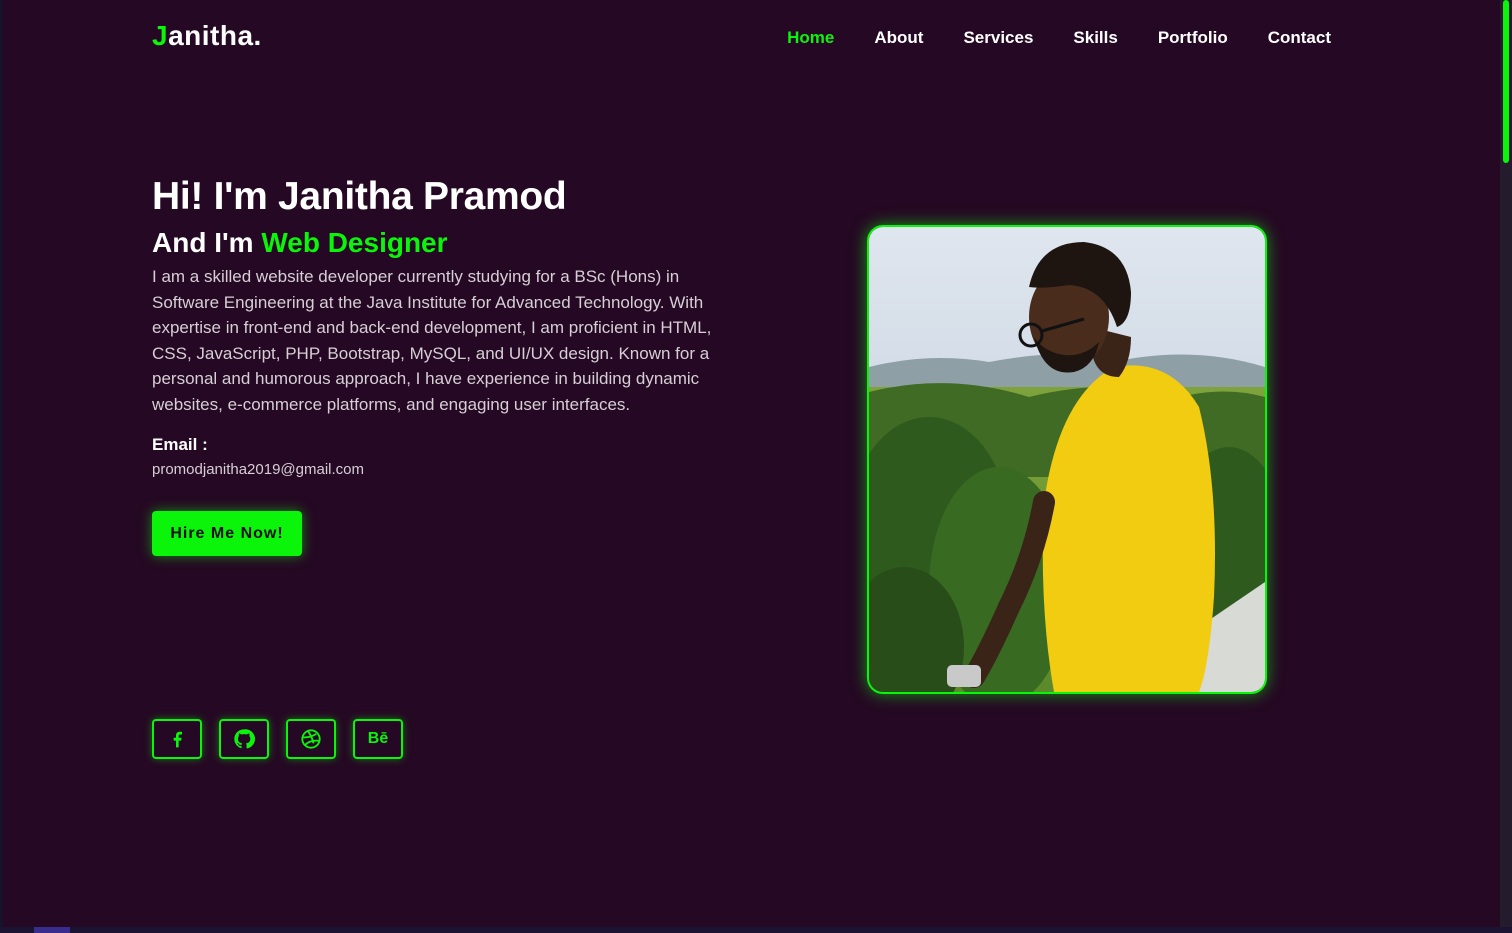 The width and height of the screenshot is (1512, 933). I want to click on logo-text: anitha., so click(215, 35).